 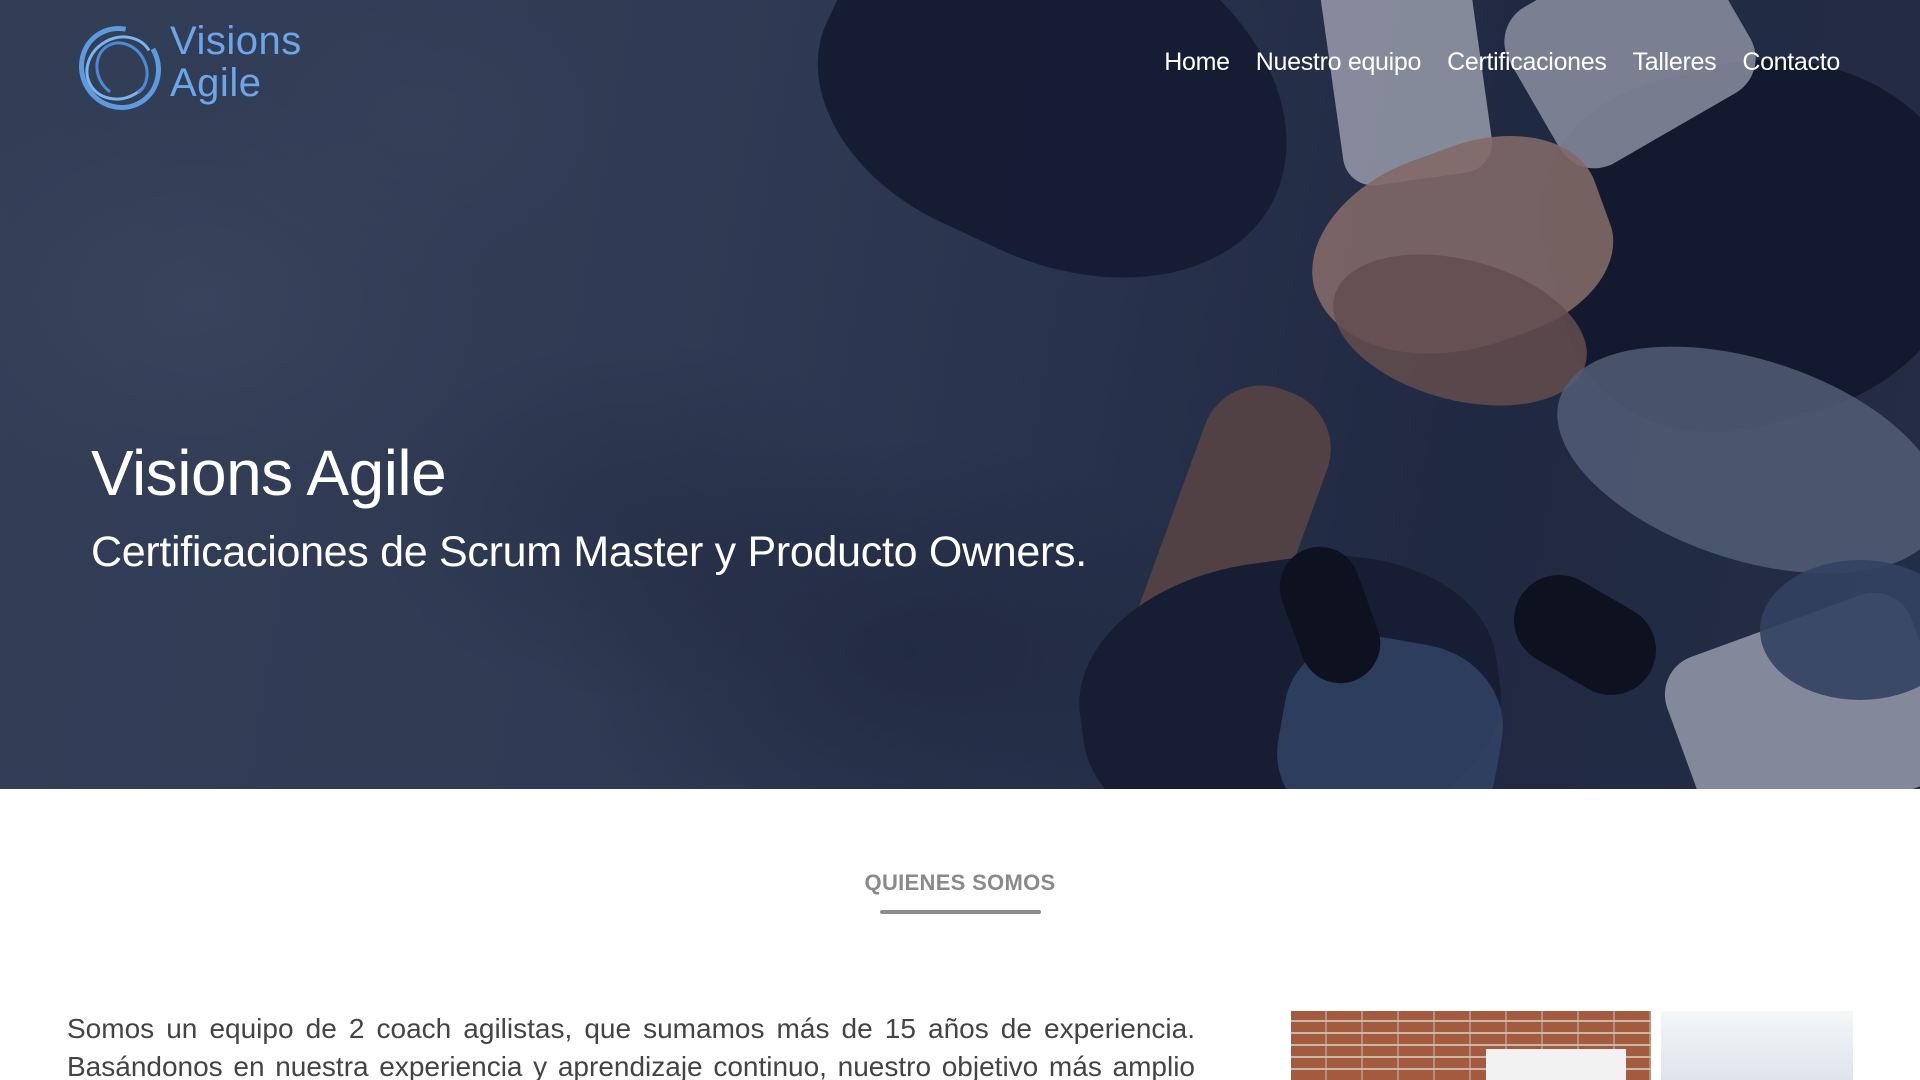 I want to click on section-heading-underline, so click(x=960, y=912).